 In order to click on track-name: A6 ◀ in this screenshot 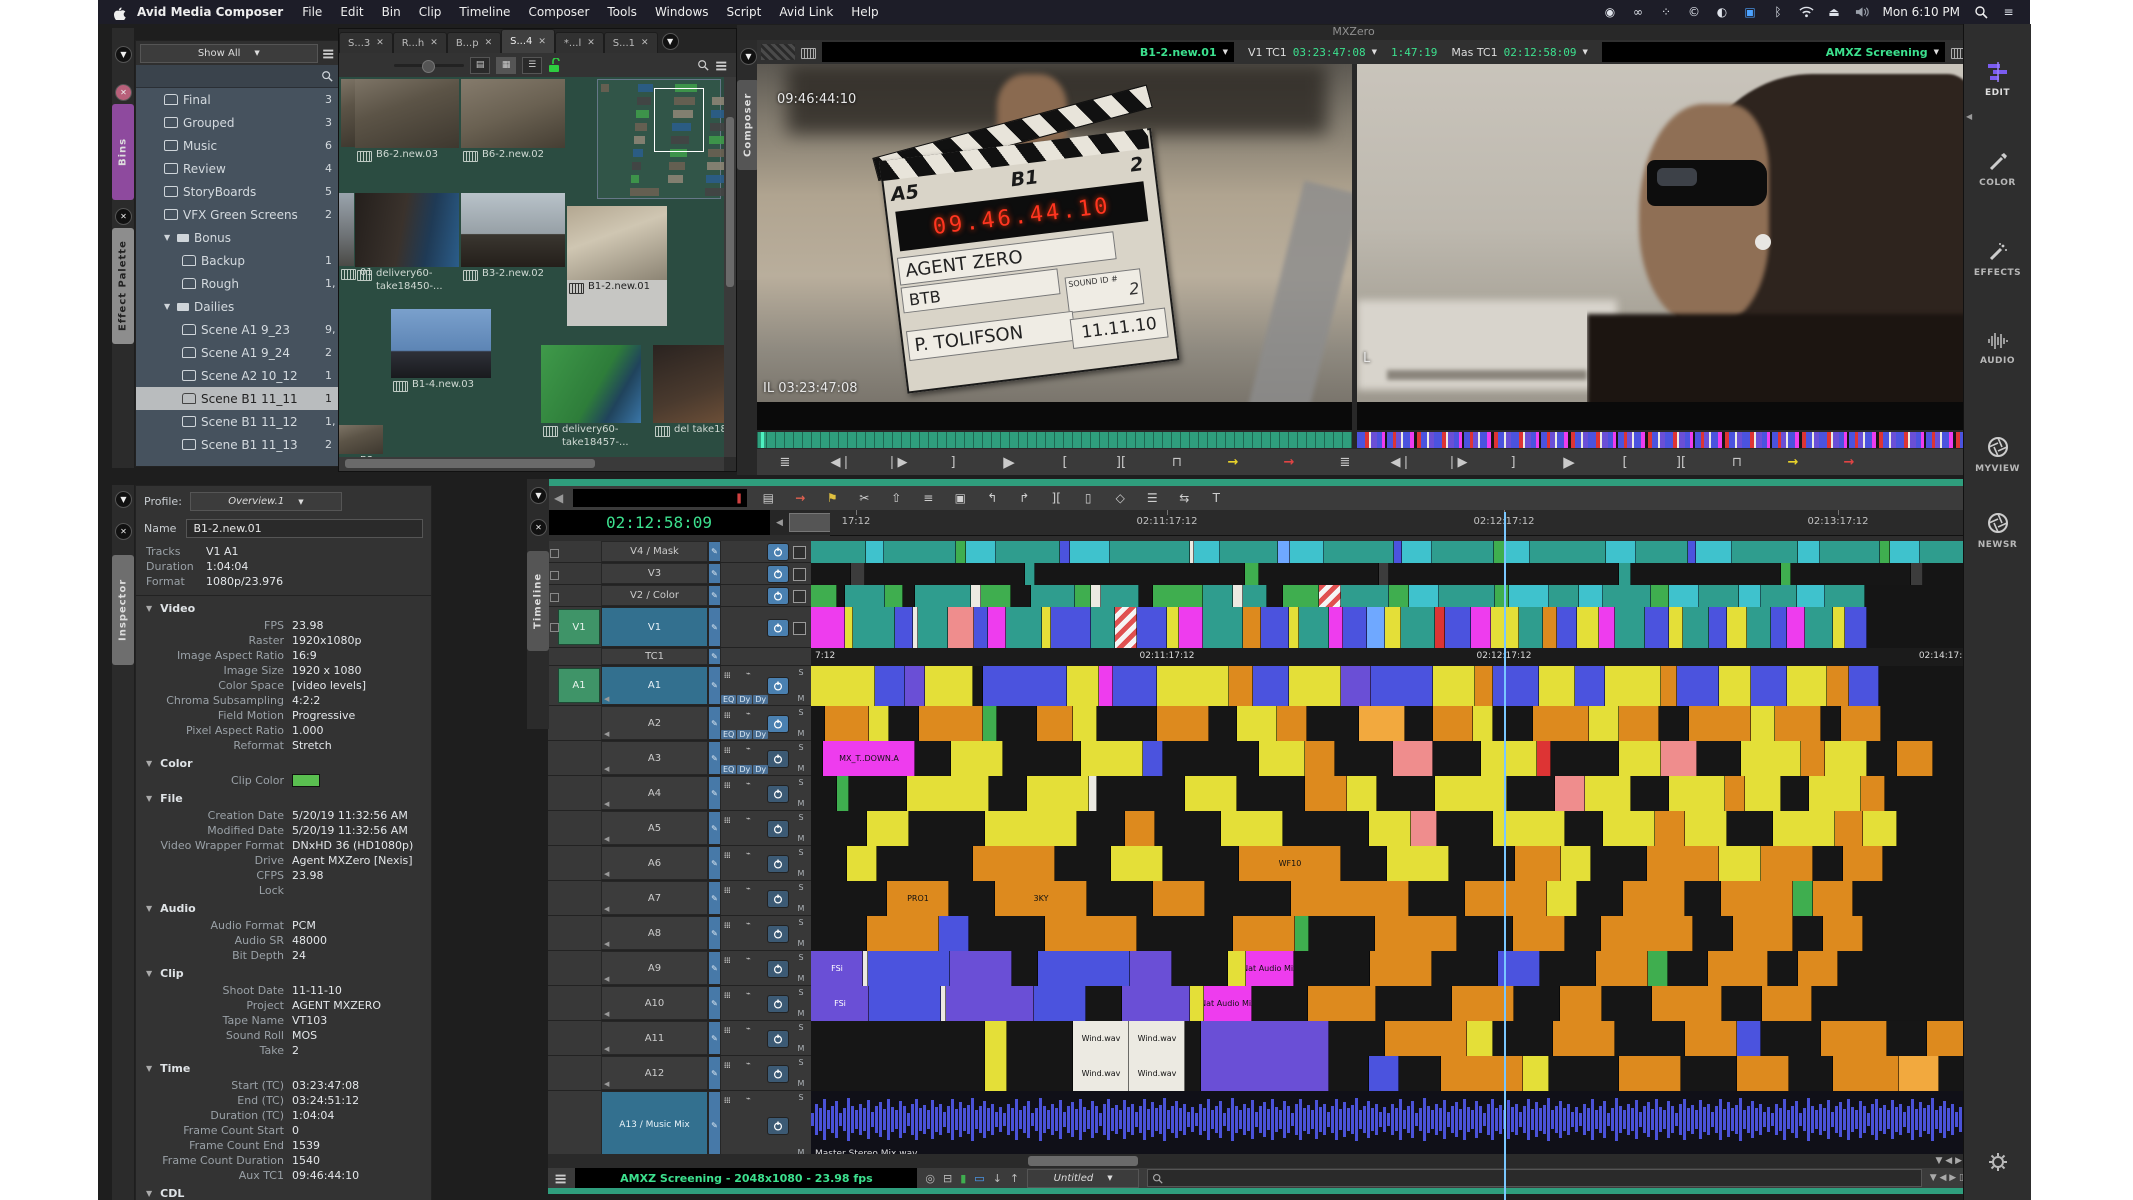, I will do `click(654, 863)`.